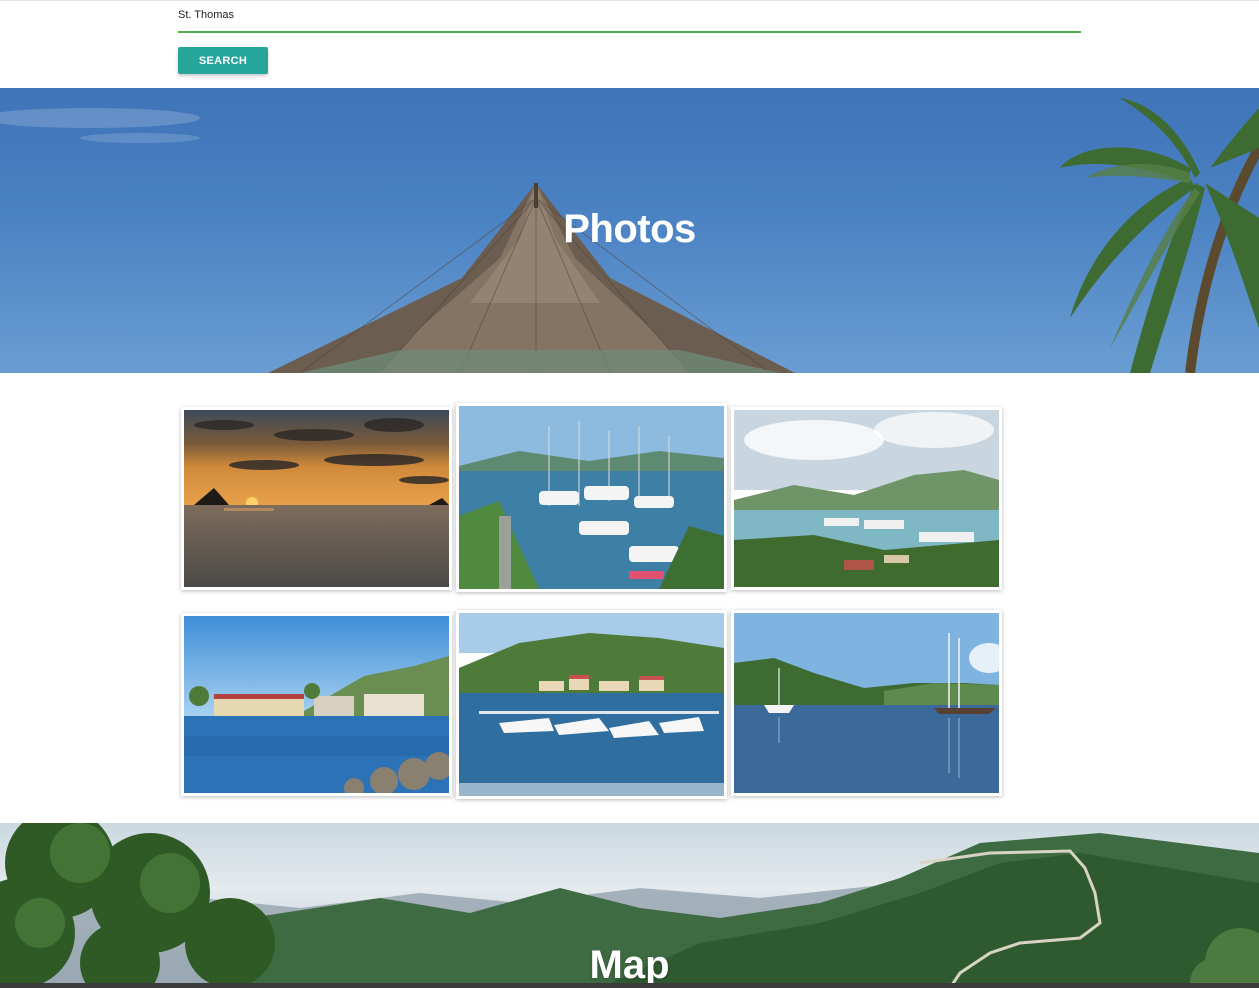 The image size is (1259, 988). I want to click on gallery-item-yacht-harbor, so click(591, 704).